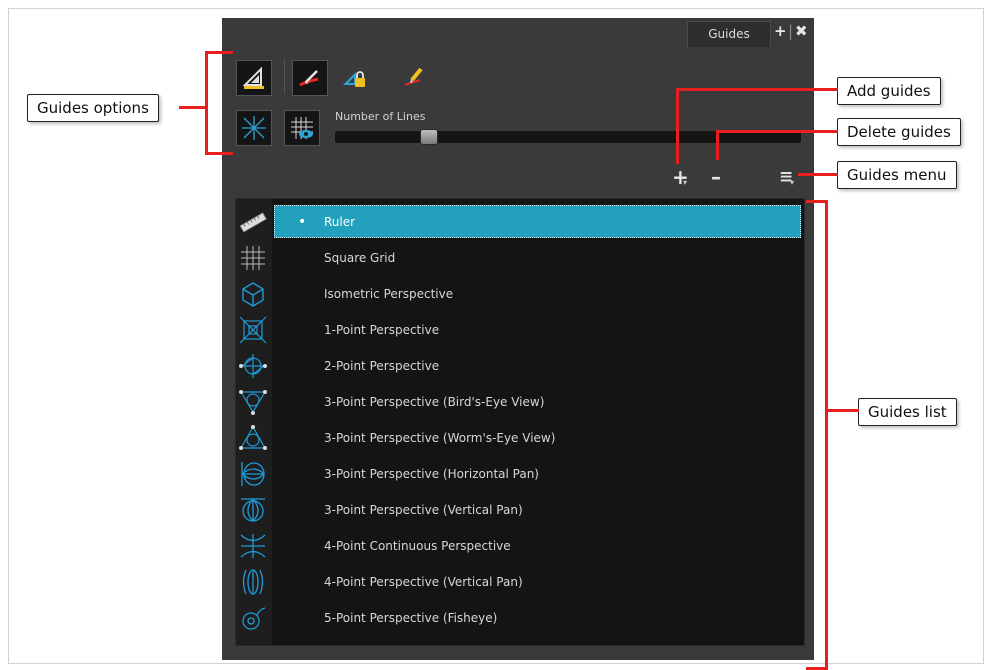  What do you see at coordinates (801, 31) in the screenshot?
I see `close-panel-button: ✖` at bounding box center [801, 31].